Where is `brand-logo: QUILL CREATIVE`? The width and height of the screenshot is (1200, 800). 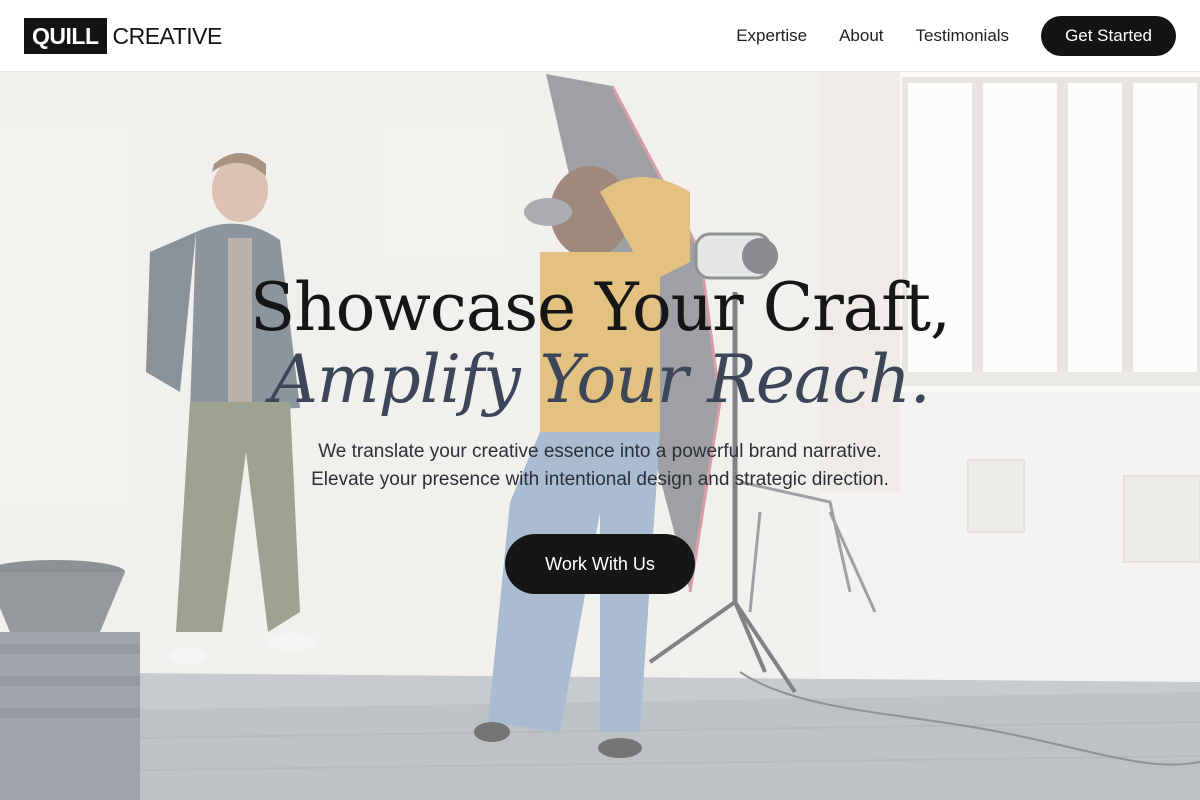
brand-logo: QUILL CREATIVE is located at coordinates (123, 35).